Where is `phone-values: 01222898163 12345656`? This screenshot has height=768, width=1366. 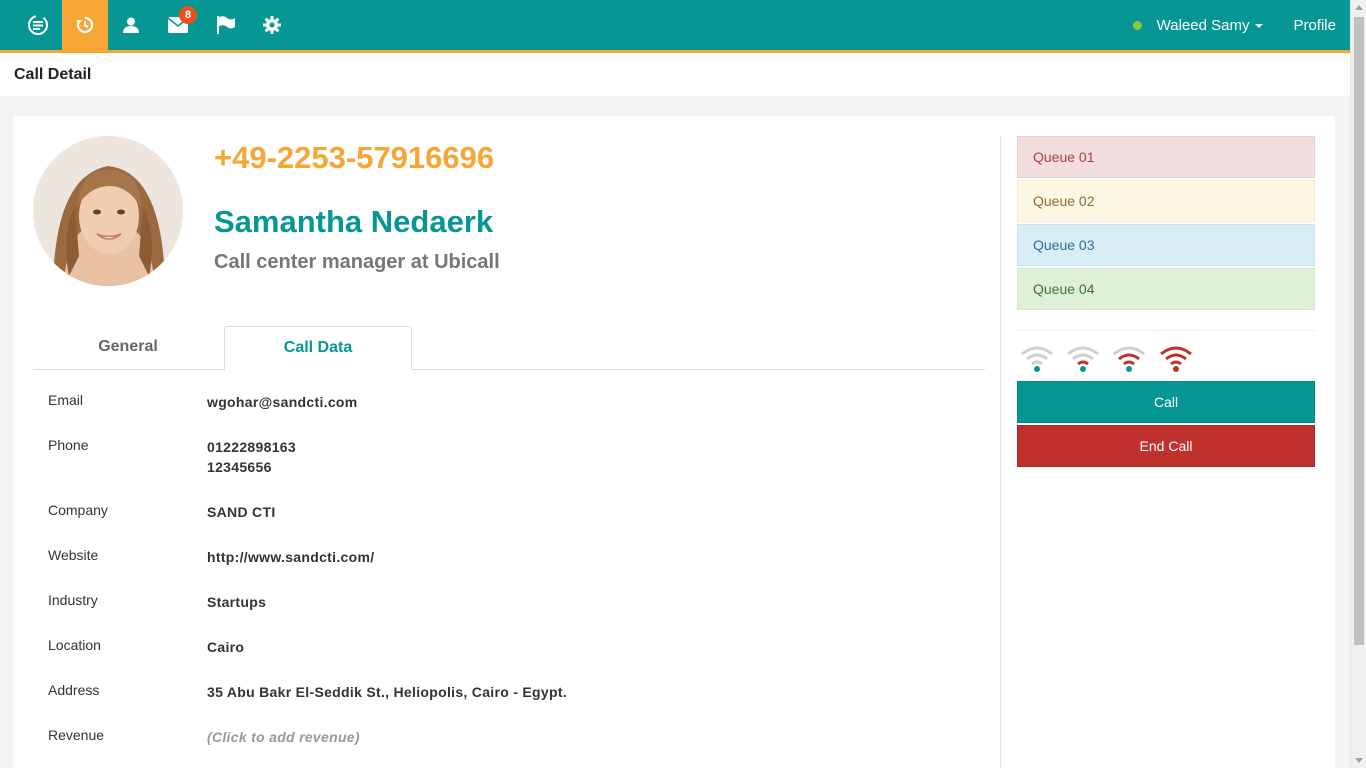 phone-values: 01222898163 12345656 is located at coordinates (557, 457).